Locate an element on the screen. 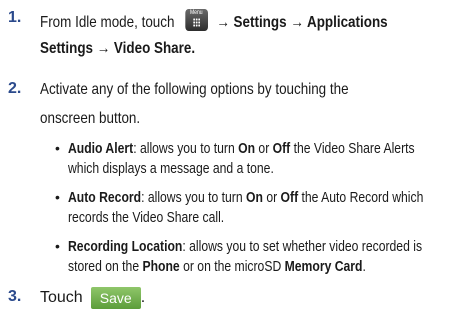 The height and width of the screenshot is (315, 467). option-auto-record-line-2: records the Video Share call. is located at coordinates (146, 218).